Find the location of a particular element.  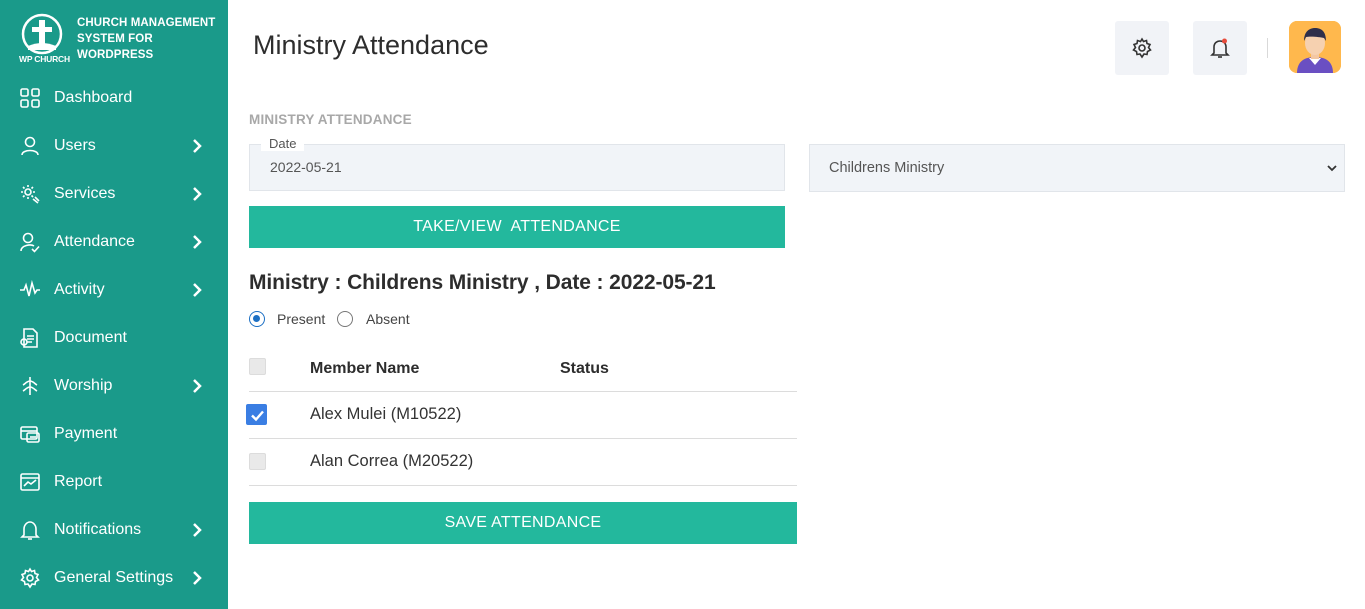

column-header-status: Status is located at coordinates (584, 368).